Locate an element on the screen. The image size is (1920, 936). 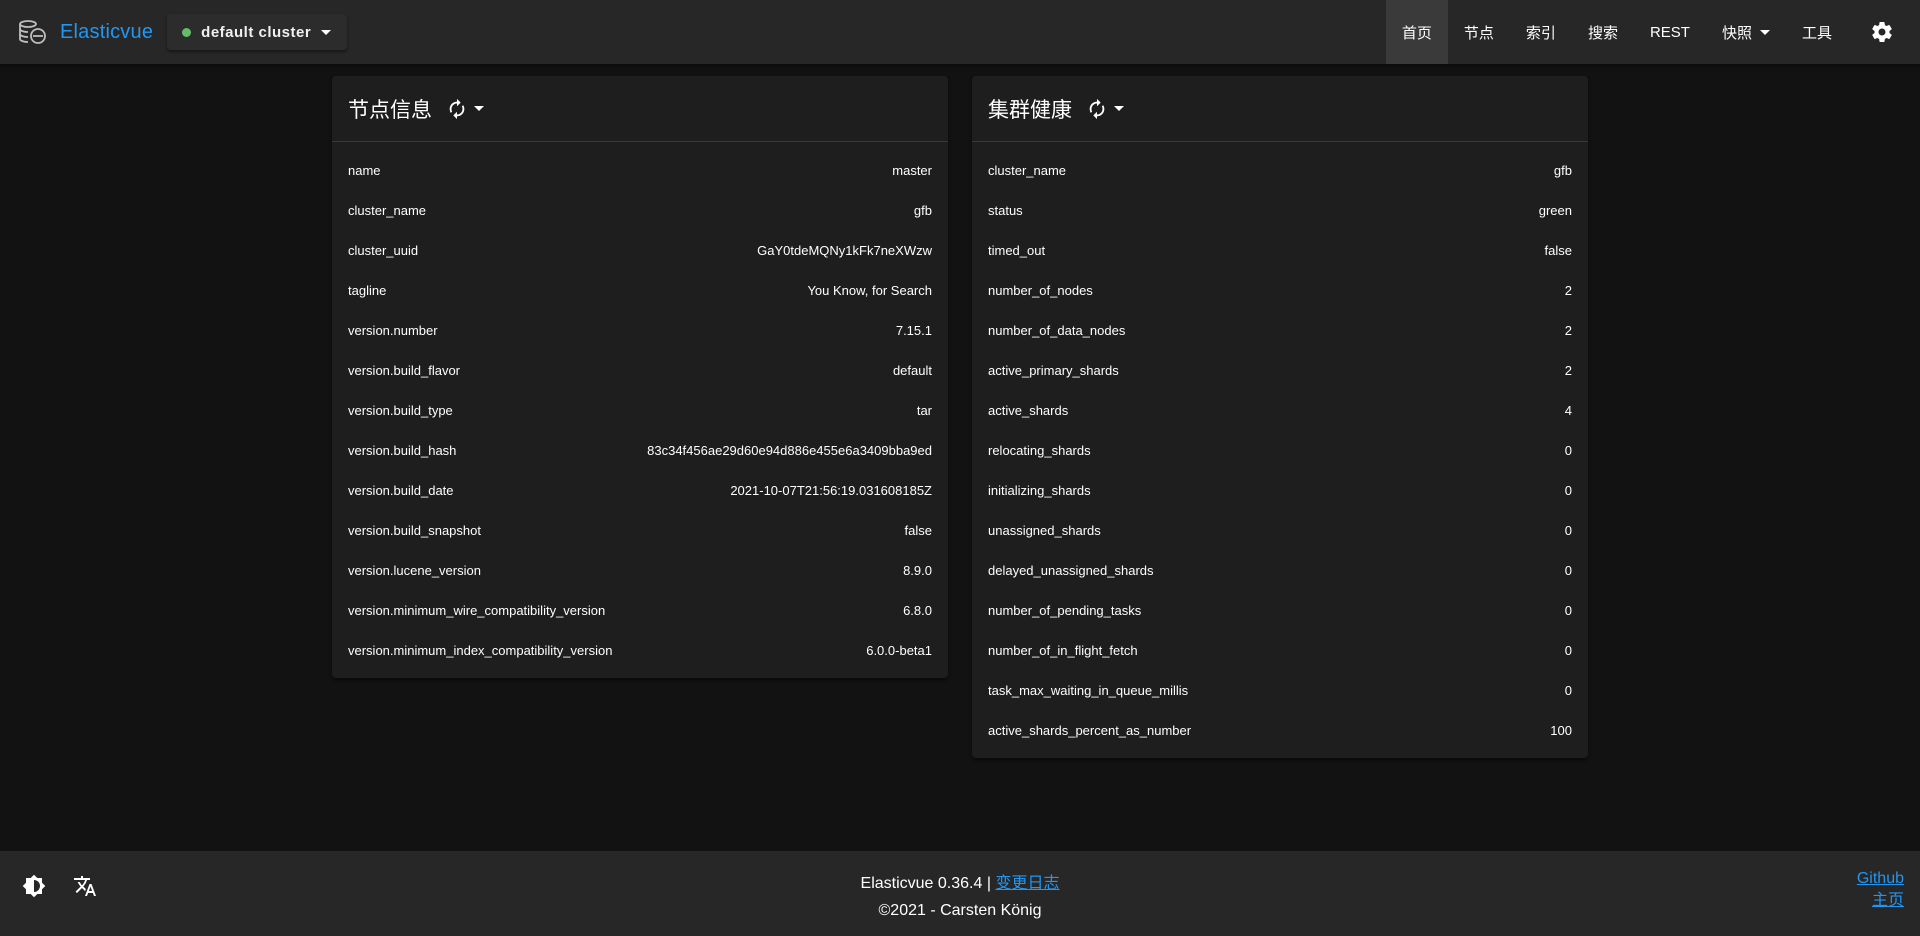
info-row: initializing_shards 0 is located at coordinates (1280, 490).